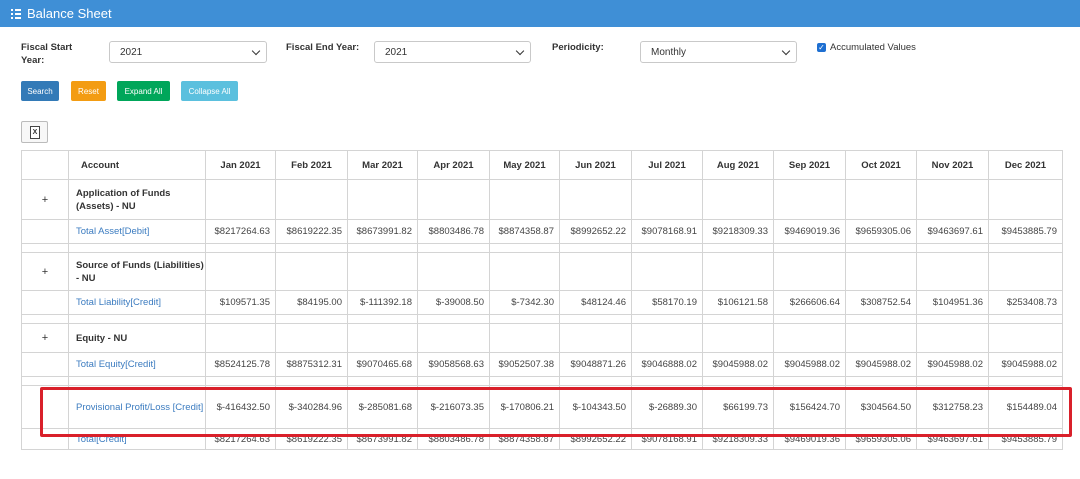 The image size is (1080, 479). I want to click on page-title: Balance Sheet, so click(69, 13).